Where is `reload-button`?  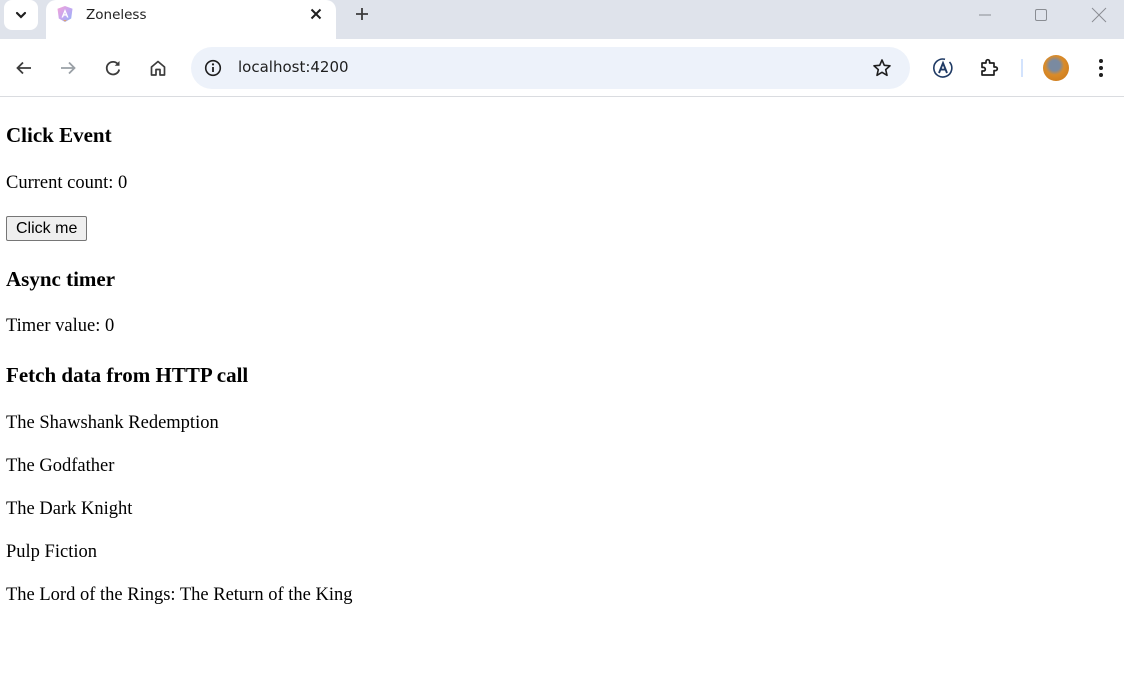
reload-button is located at coordinates (113, 68).